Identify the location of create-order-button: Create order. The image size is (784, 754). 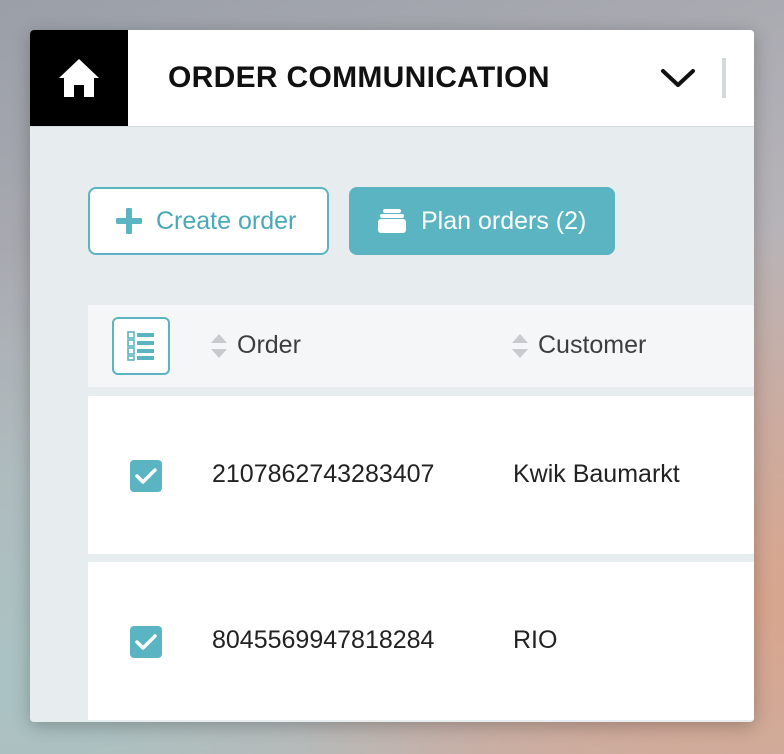
(208, 221).